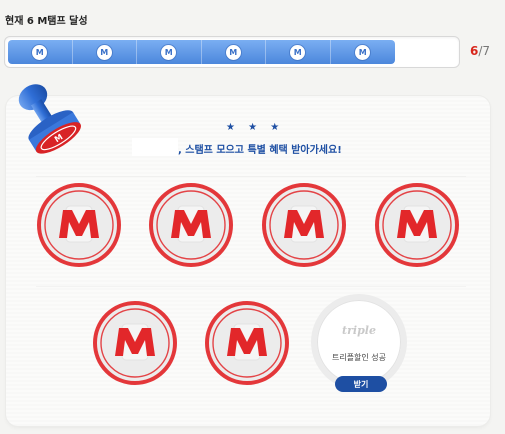  I want to click on decorative-stars: ★ ★ ★, so click(255, 127).